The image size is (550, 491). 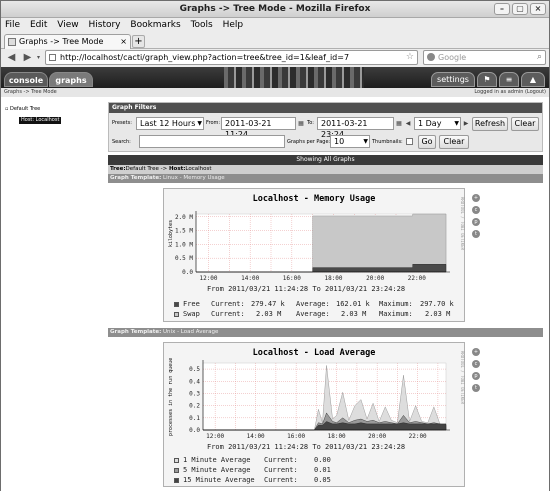 I want to click on menu-edit: Edit, so click(x=38, y=25).